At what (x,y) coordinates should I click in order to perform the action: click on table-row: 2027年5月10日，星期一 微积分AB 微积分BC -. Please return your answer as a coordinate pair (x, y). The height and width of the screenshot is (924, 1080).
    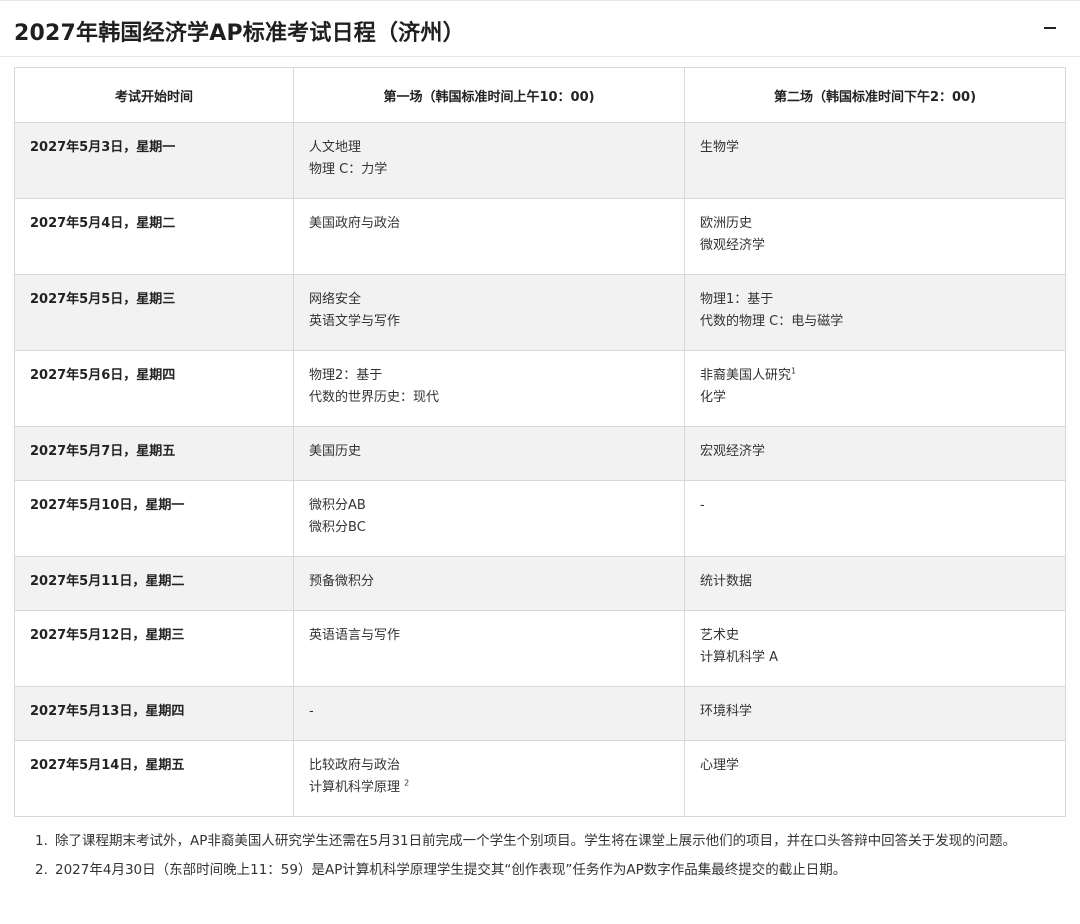
    Looking at the image, I should click on (540, 518).